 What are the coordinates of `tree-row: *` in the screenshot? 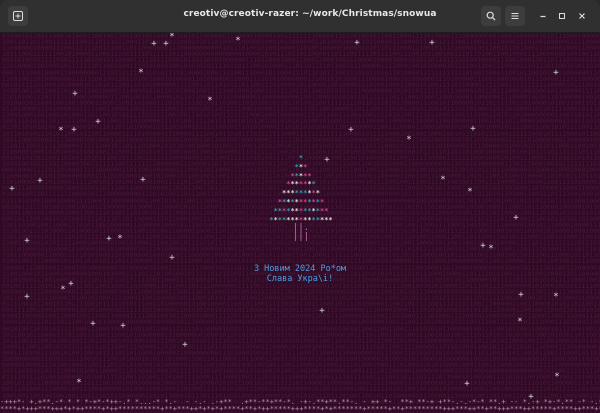 It's located at (301, 158).